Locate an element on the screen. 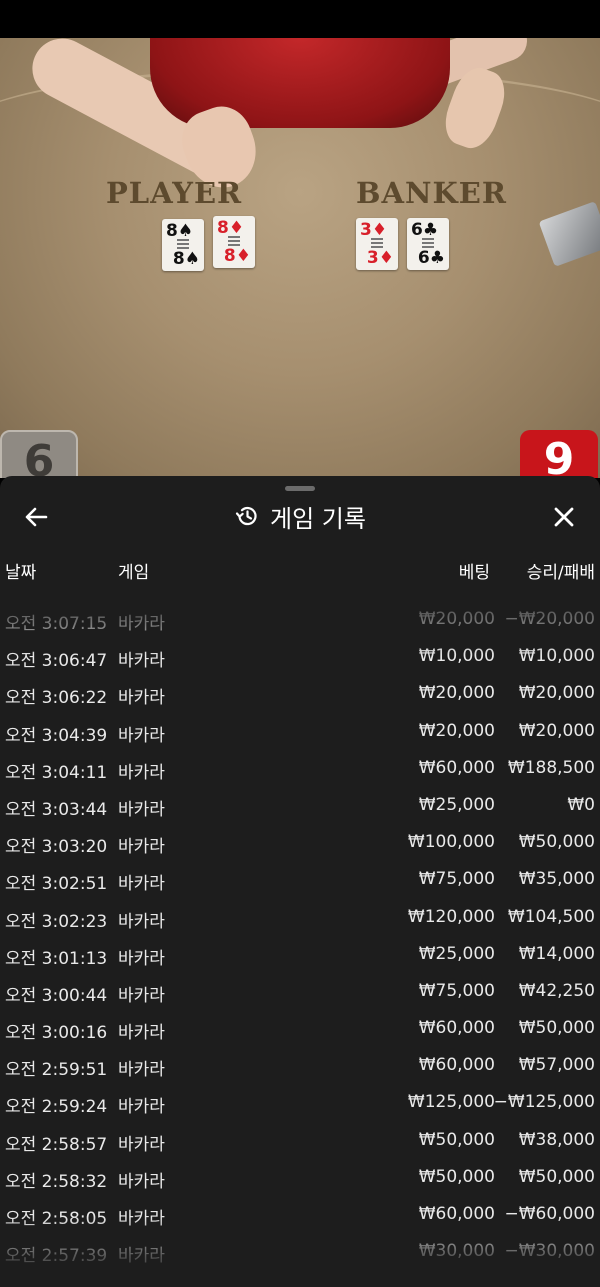 Image resolution: width=600 pixels, height=1287 pixels. history-row: 오전 3:00:44 바카라 ₩75,000 ₩42,250 is located at coordinates (300, 993).